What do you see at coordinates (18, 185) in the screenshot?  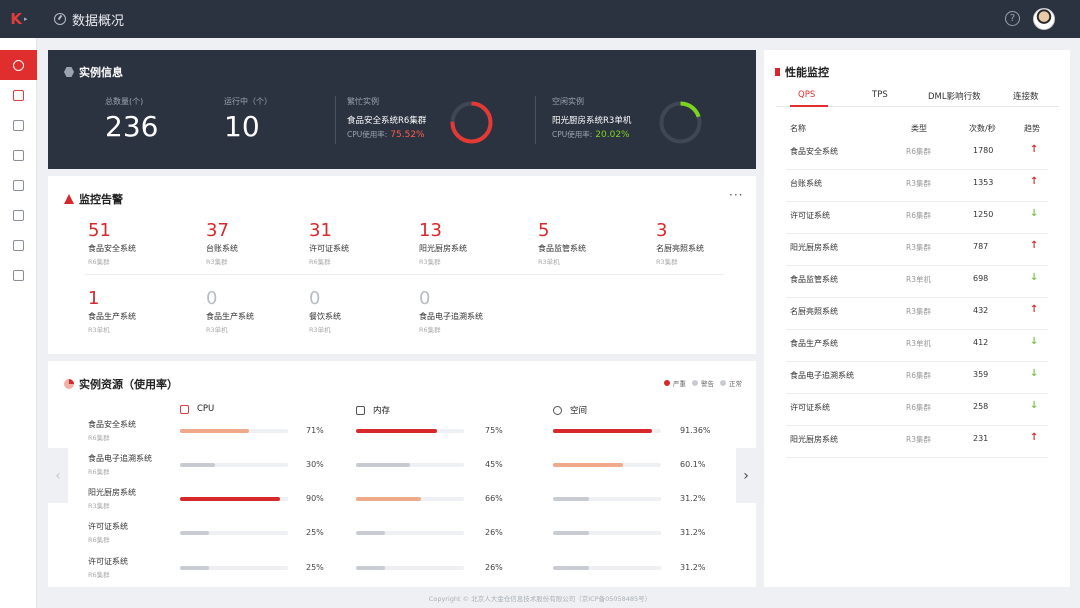 I see `sidebar-item-file` at bounding box center [18, 185].